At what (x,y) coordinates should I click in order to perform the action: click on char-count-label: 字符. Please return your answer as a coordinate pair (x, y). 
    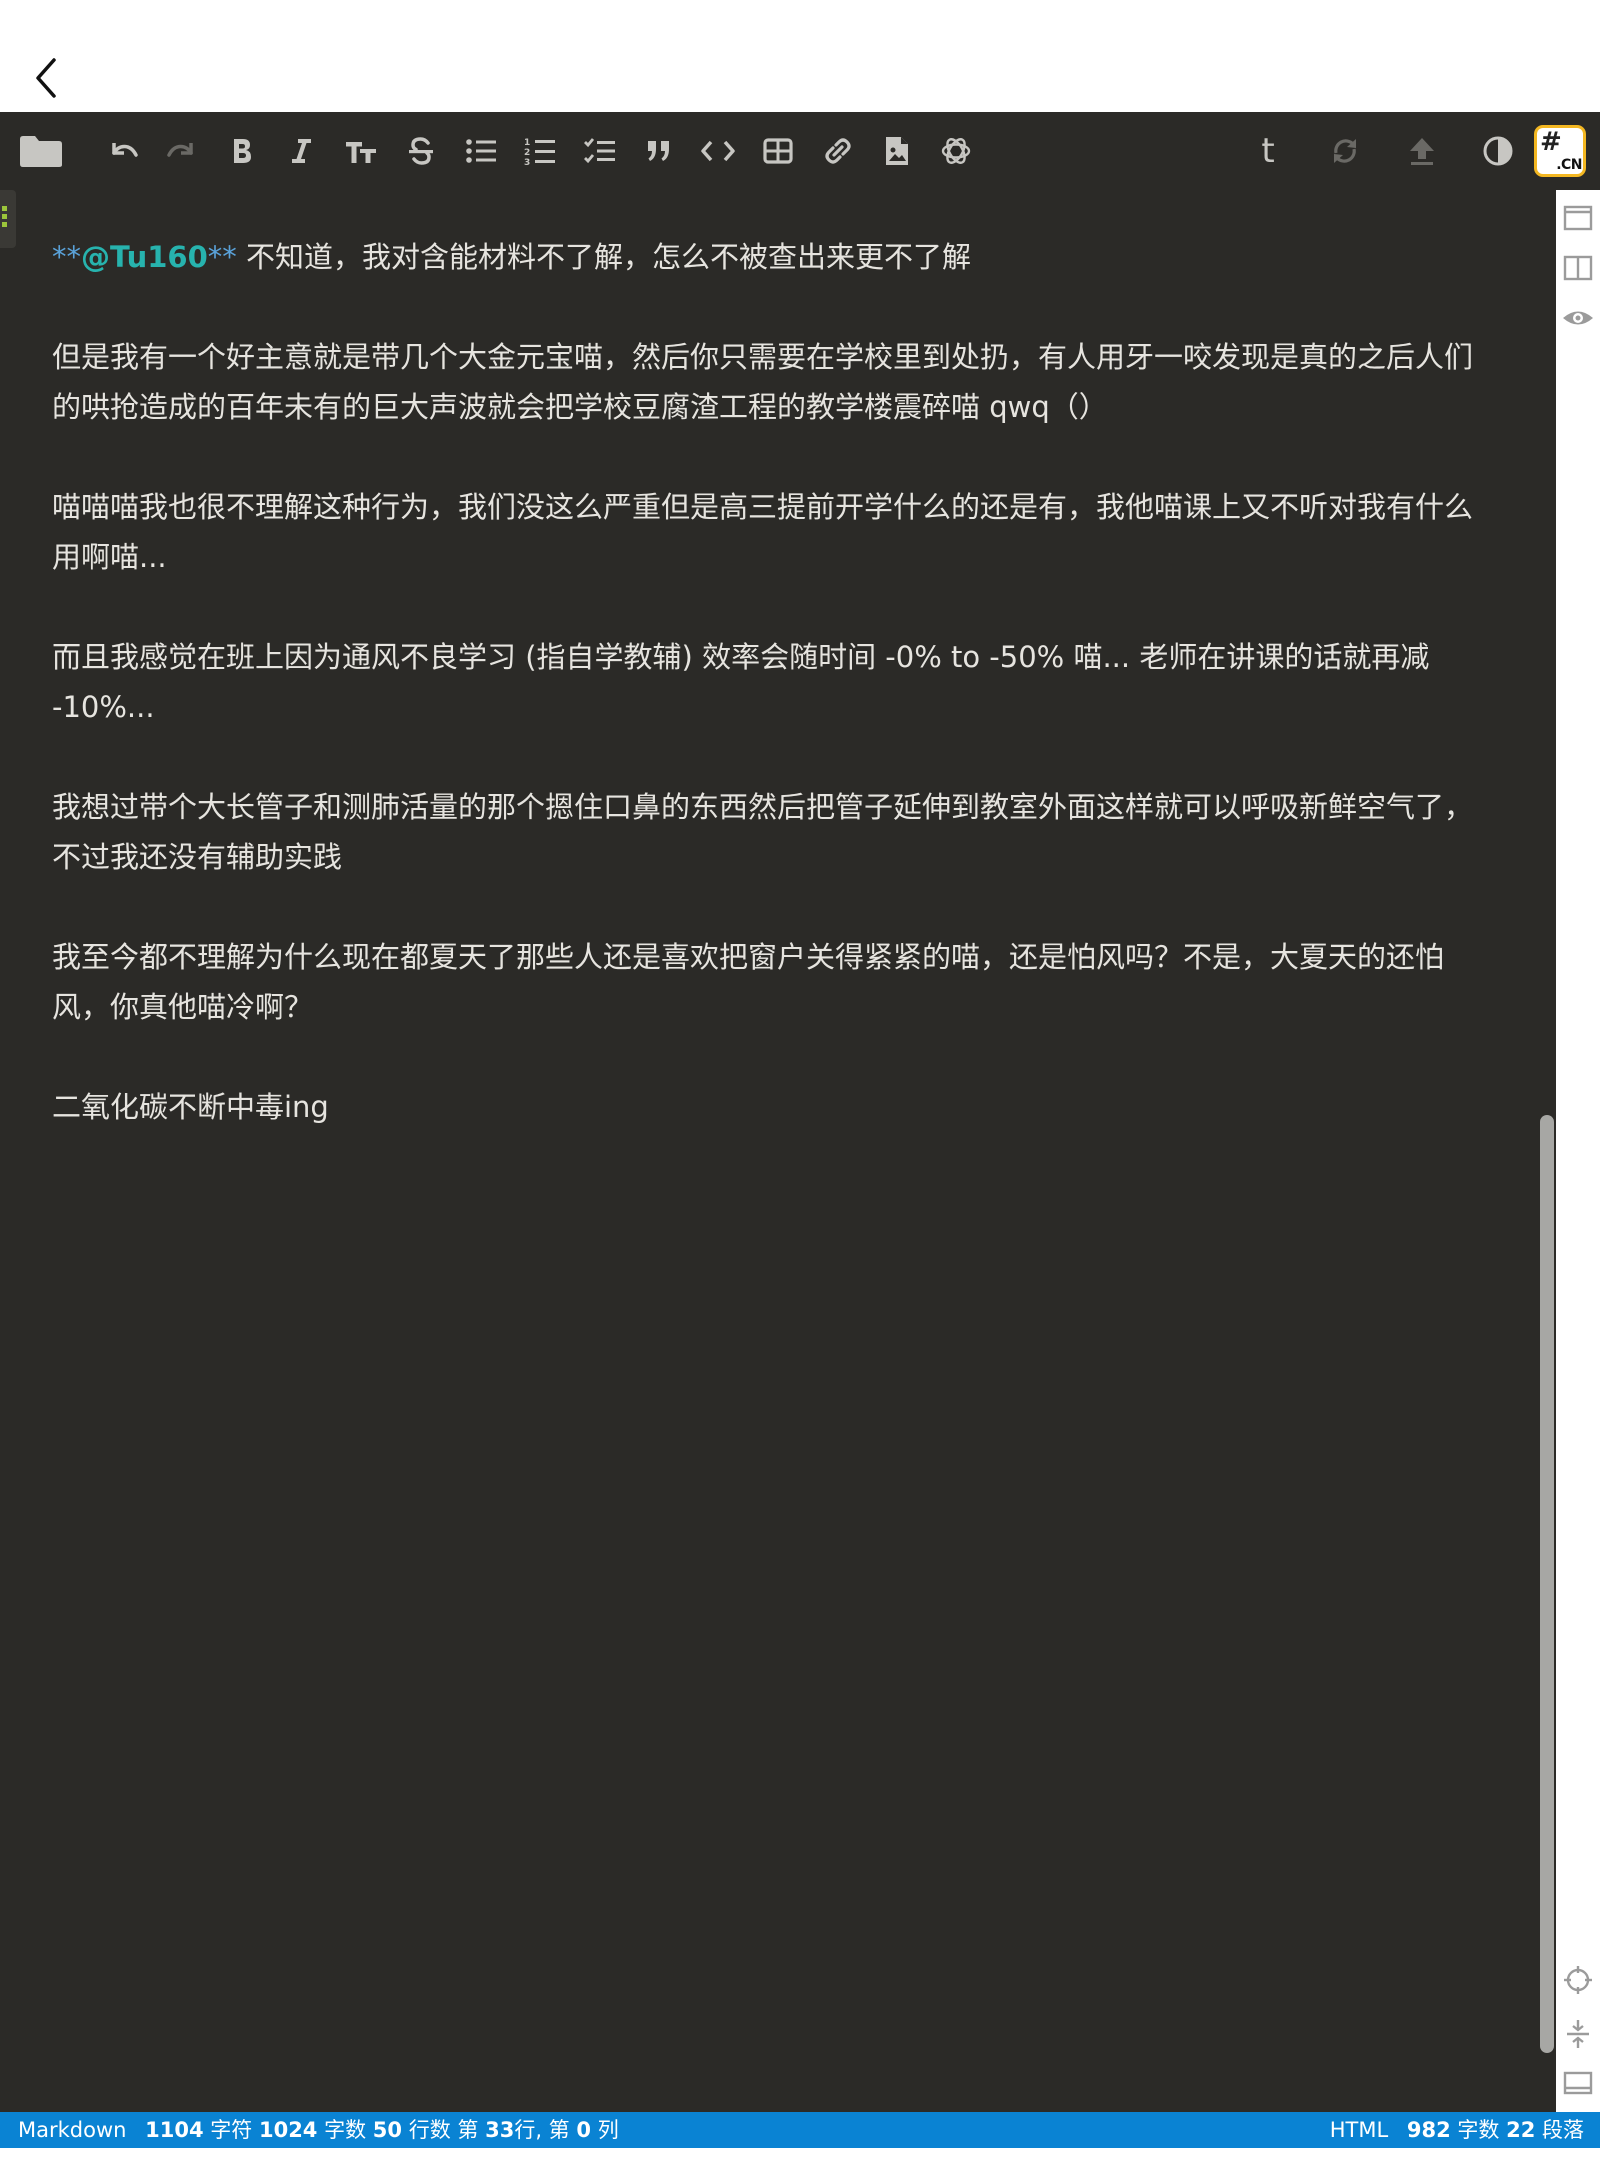
    Looking at the image, I should click on (231, 2130).